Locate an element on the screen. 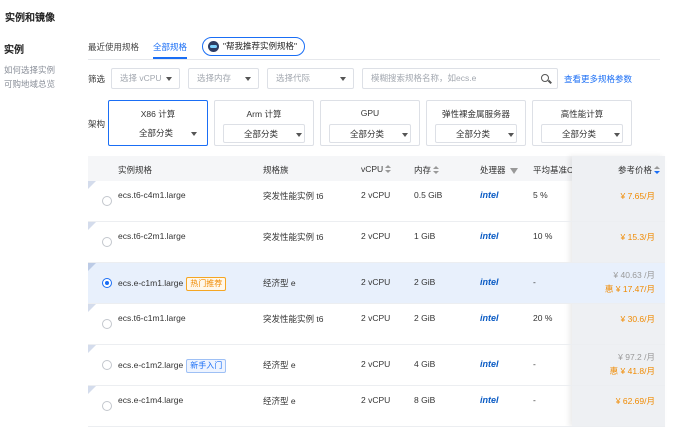 The image size is (690, 427). memory-cell: 0.5 GiB is located at coordinates (428, 195).